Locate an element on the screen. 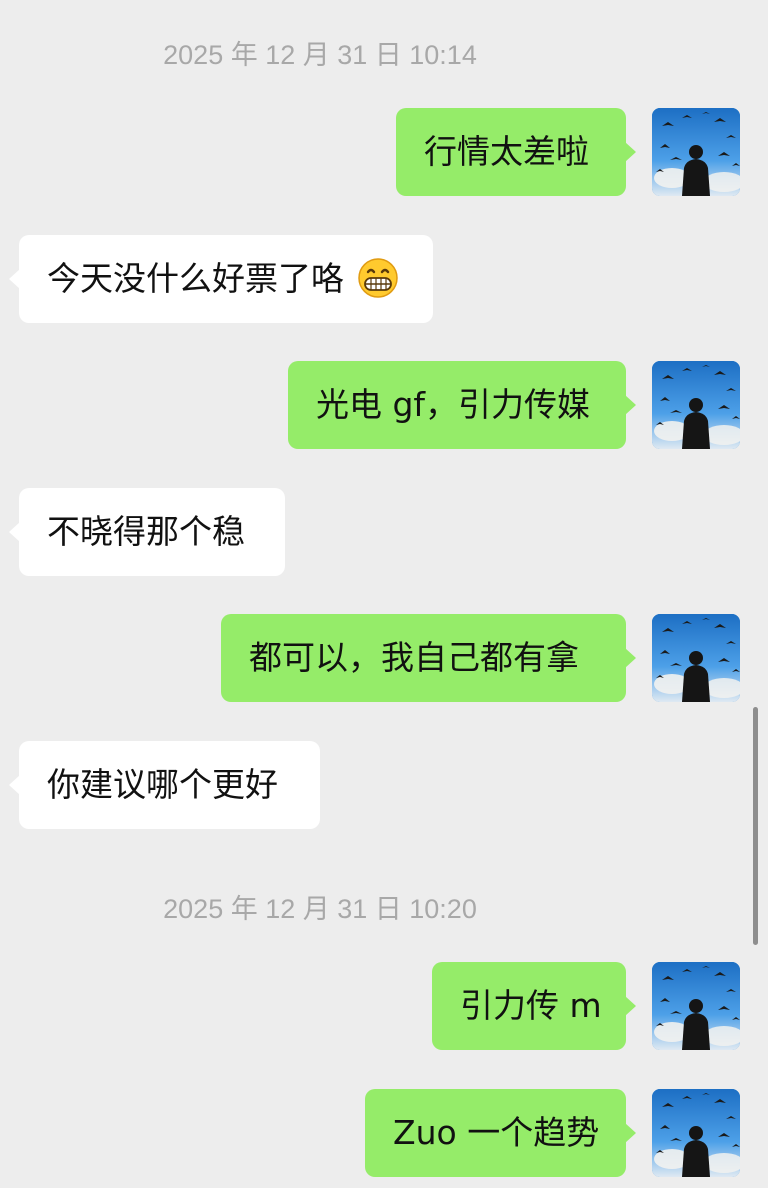 The width and height of the screenshot is (768, 1188). message-bubble-sent: 行情太差啦 is located at coordinates (516, 152).